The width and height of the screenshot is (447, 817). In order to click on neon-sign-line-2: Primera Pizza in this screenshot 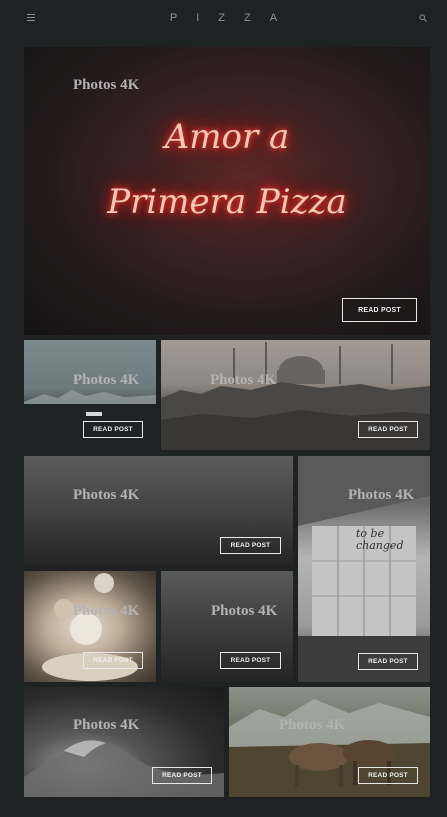, I will do `click(227, 202)`.